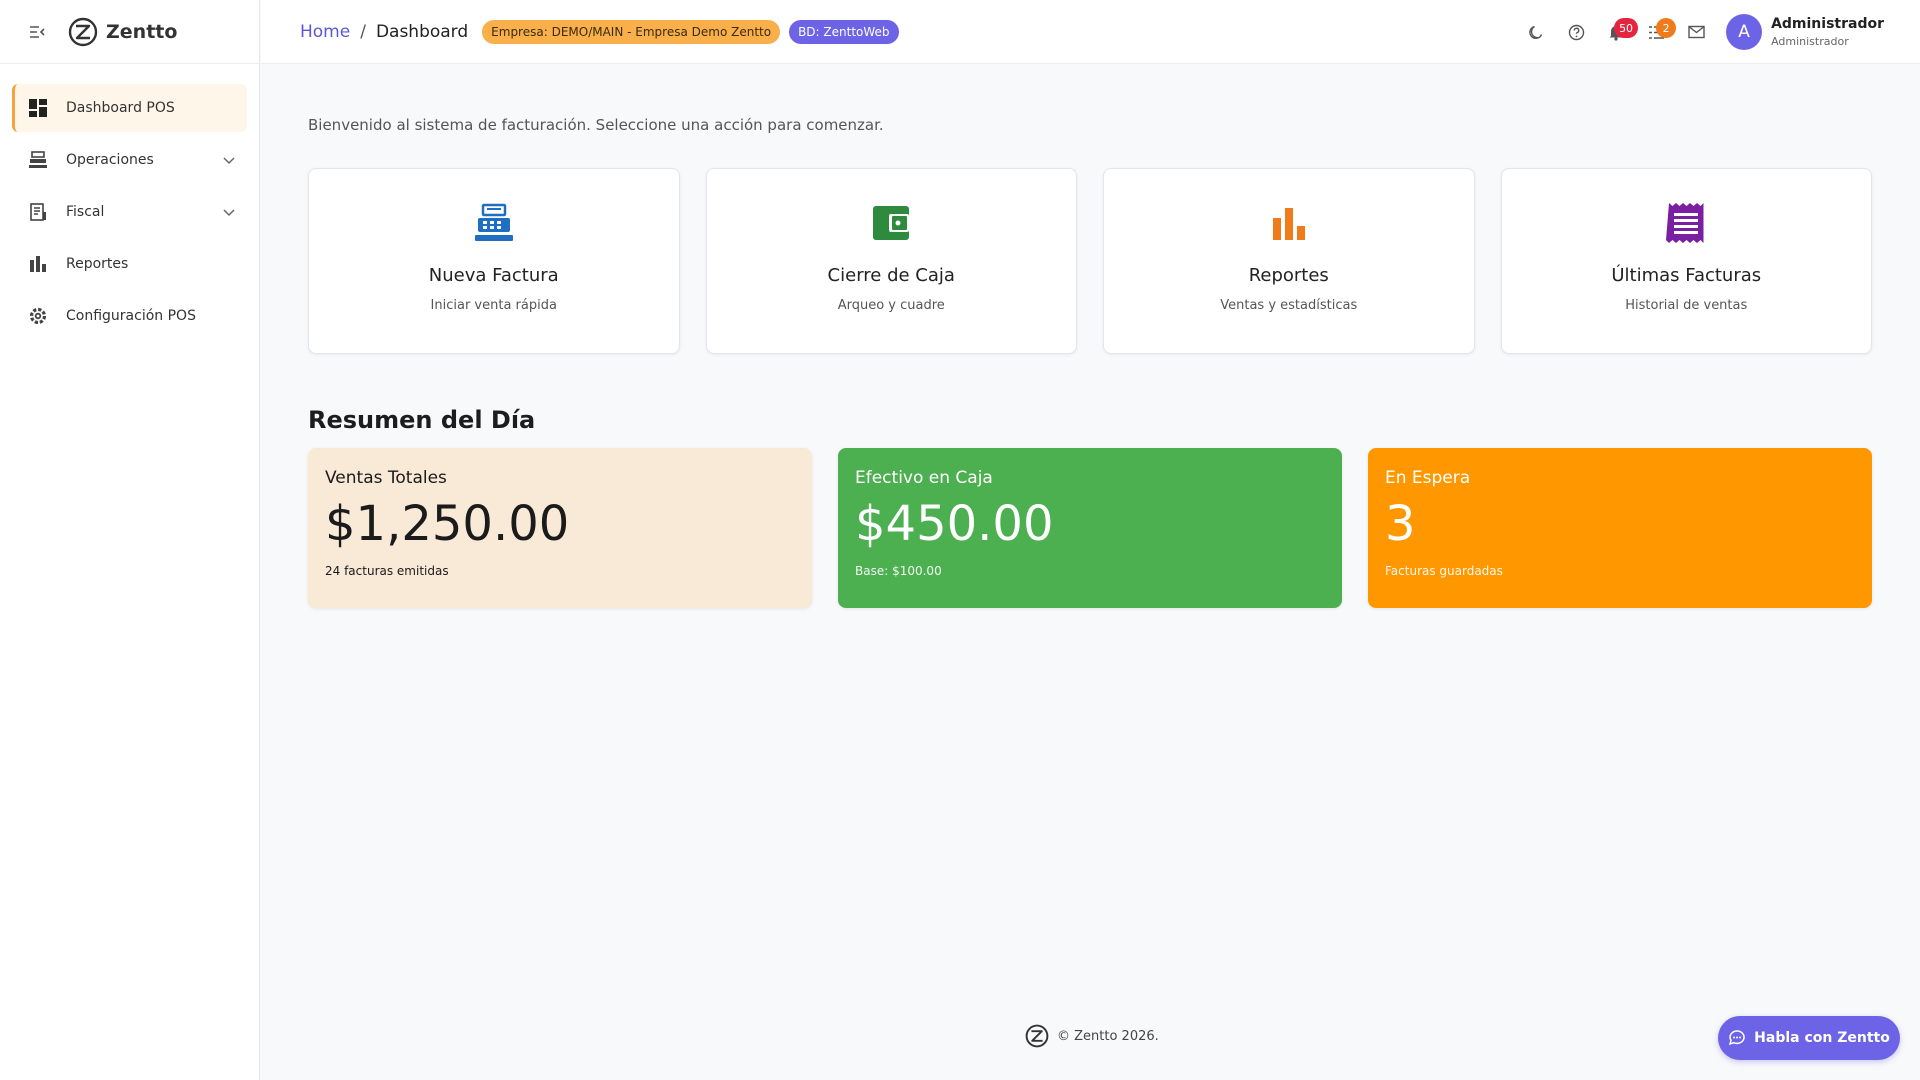 This screenshot has height=1080, width=1920. What do you see at coordinates (898, 571) in the screenshot?
I see `stat-subtitle: Base: $100.00` at bounding box center [898, 571].